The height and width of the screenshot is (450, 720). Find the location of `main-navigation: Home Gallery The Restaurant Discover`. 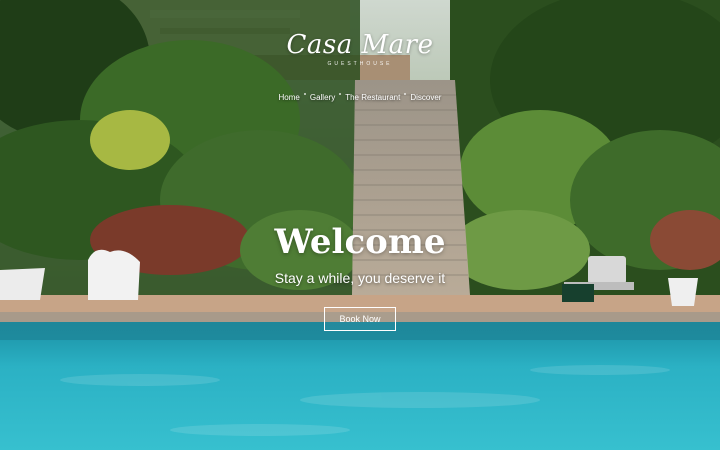

main-navigation: Home Gallery The Restaurant Discover is located at coordinates (360, 97).